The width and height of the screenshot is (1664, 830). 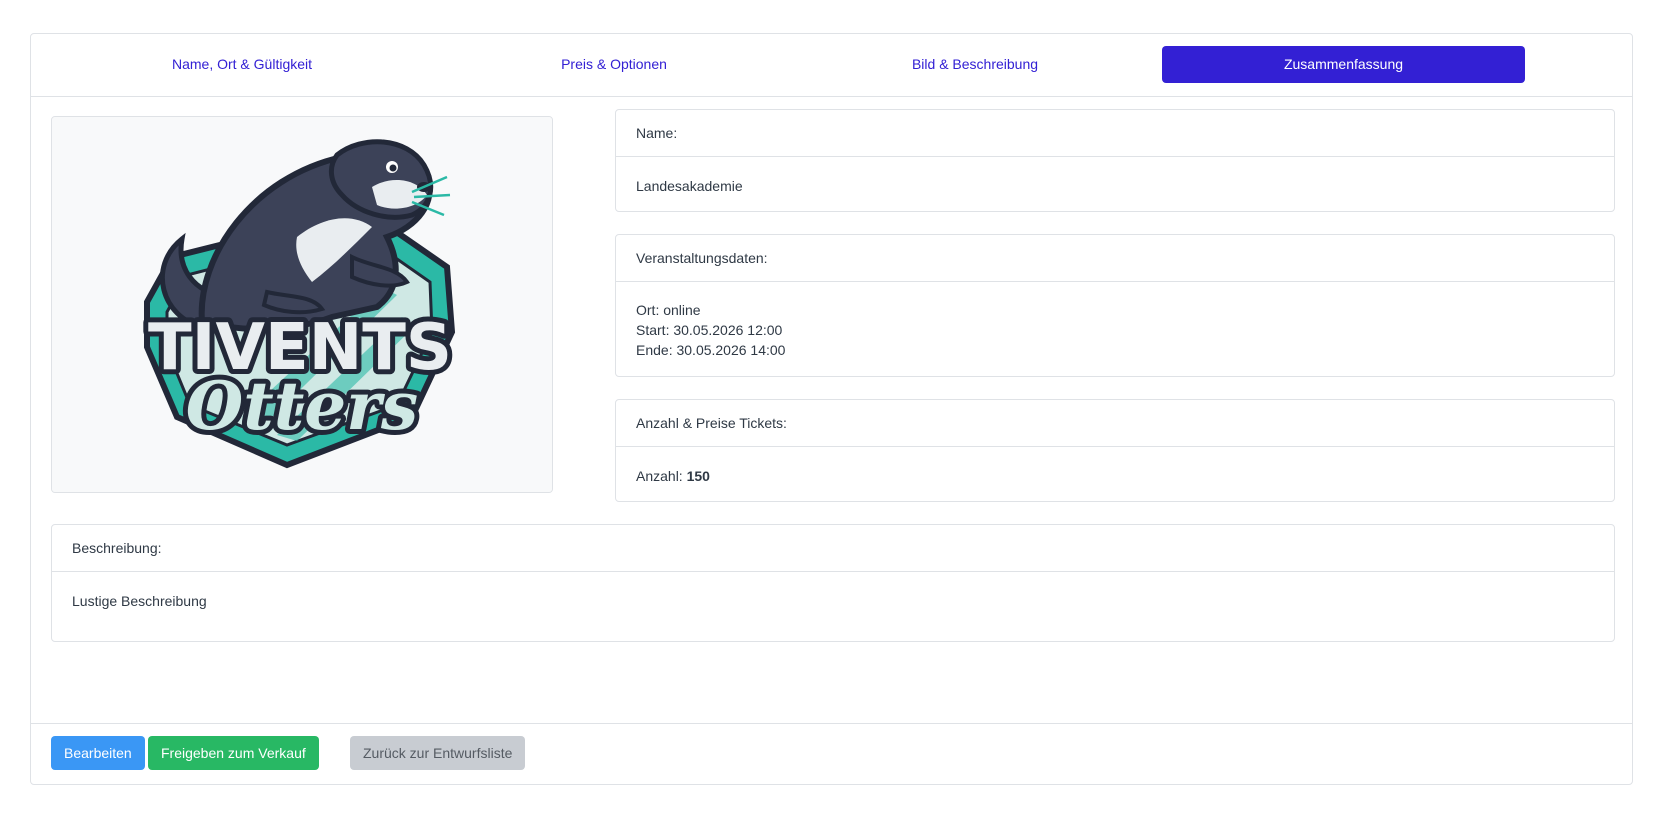 I want to click on ticket-count: Anzahl: 150, so click(x=1115, y=476).